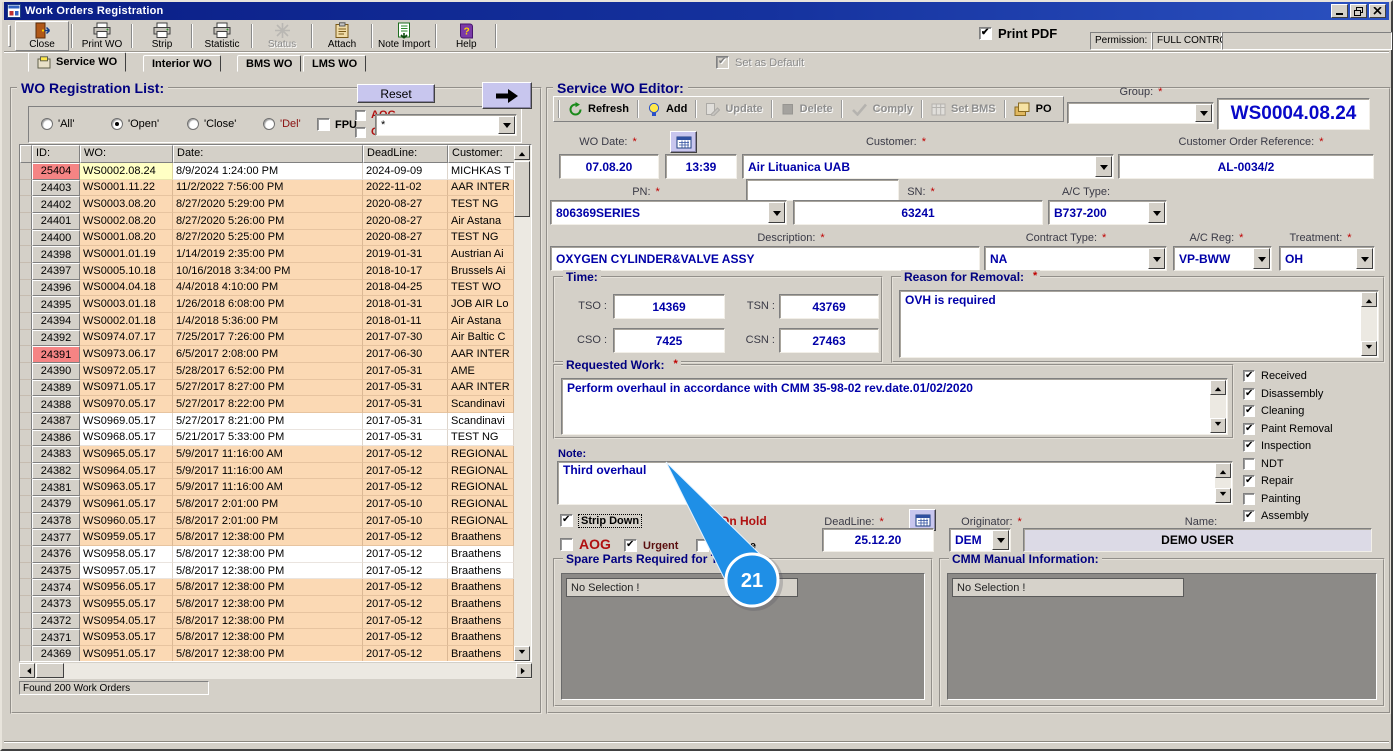 Image resolution: width=1393 pixels, height=751 pixels. Describe the element at coordinates (126, 288) in the screenshot. I see `cell-wo: WS0004.04.18` at that location.